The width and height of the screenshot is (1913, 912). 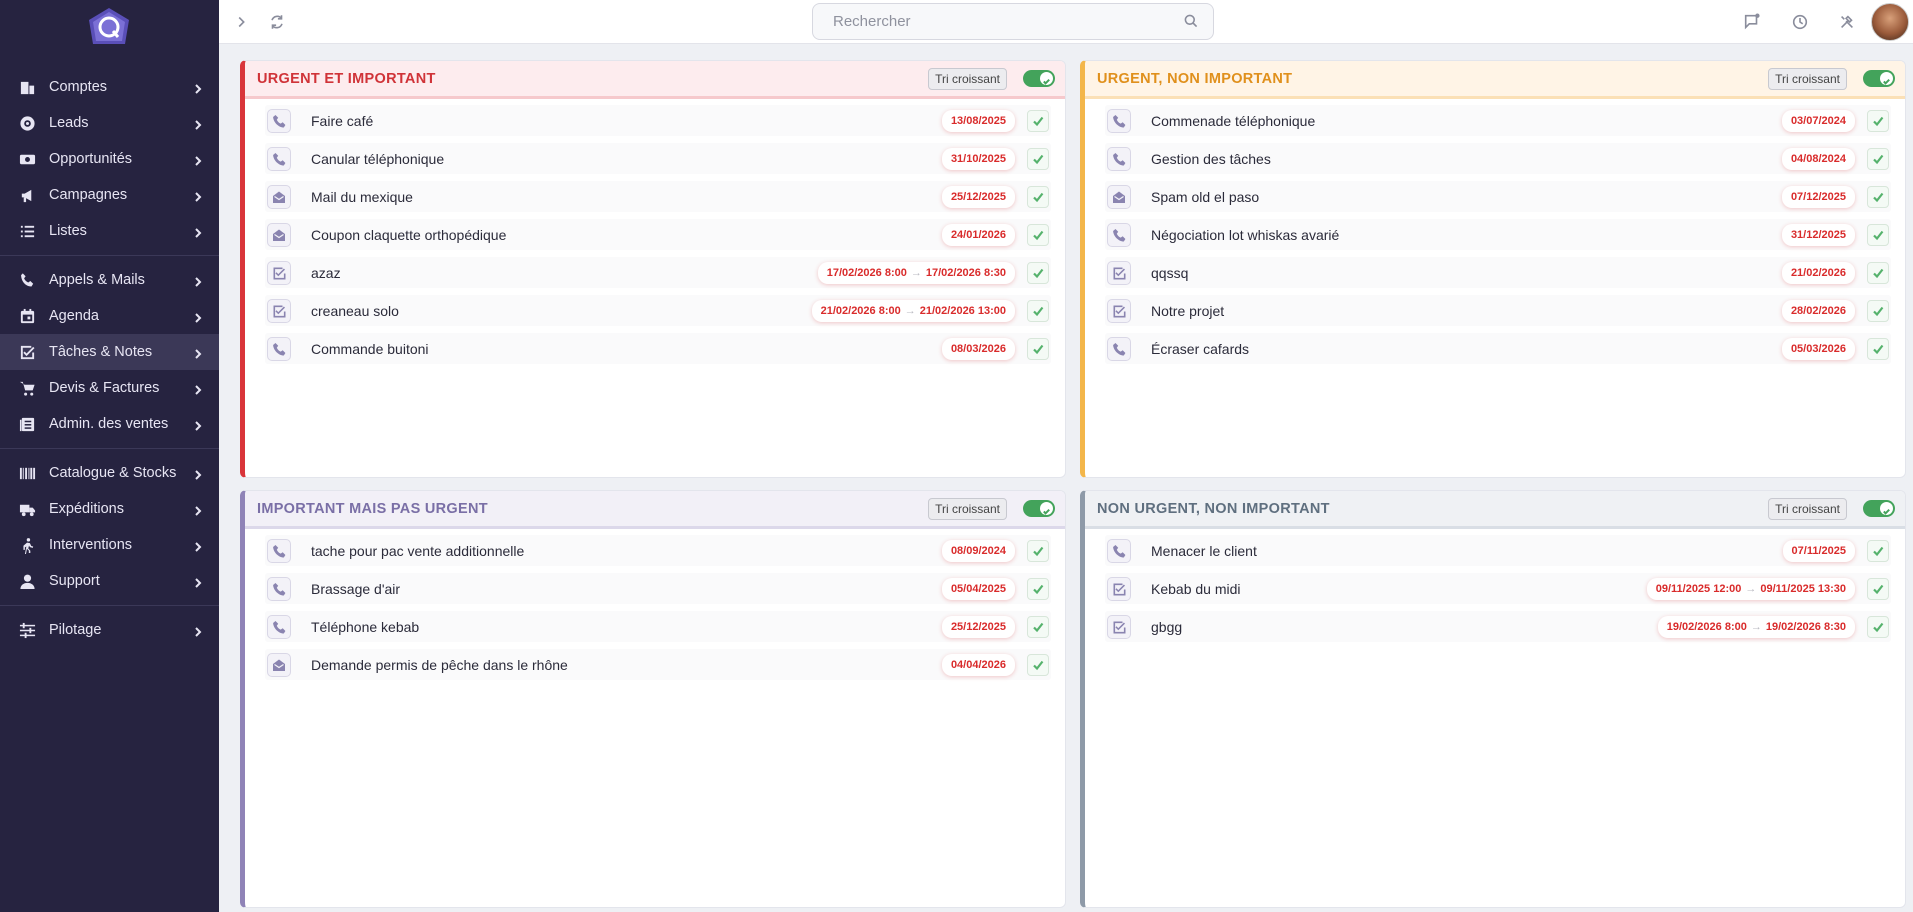 What do you see at coordinates (109, 630) in the screenshot?
I see `sidebar-item-pilotage: Pilotage` at bounding box center [109, 630].